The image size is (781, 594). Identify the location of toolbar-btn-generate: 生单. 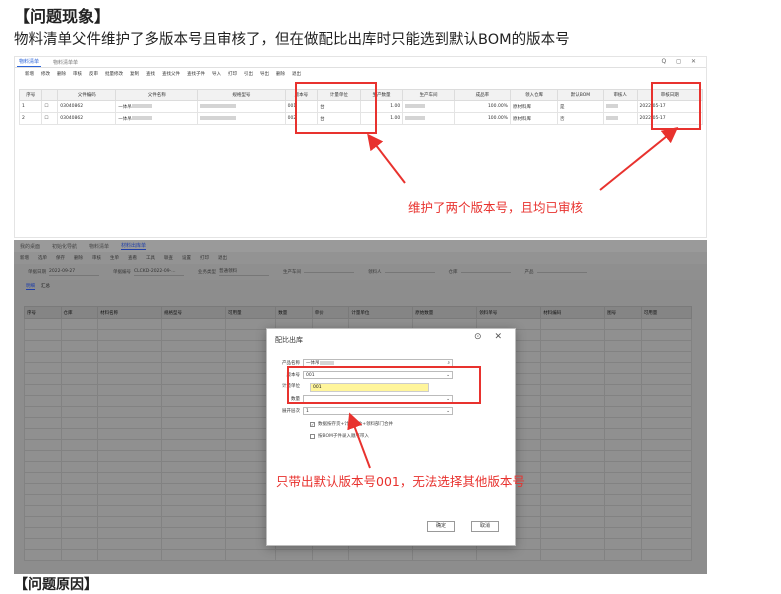
(114, 258).